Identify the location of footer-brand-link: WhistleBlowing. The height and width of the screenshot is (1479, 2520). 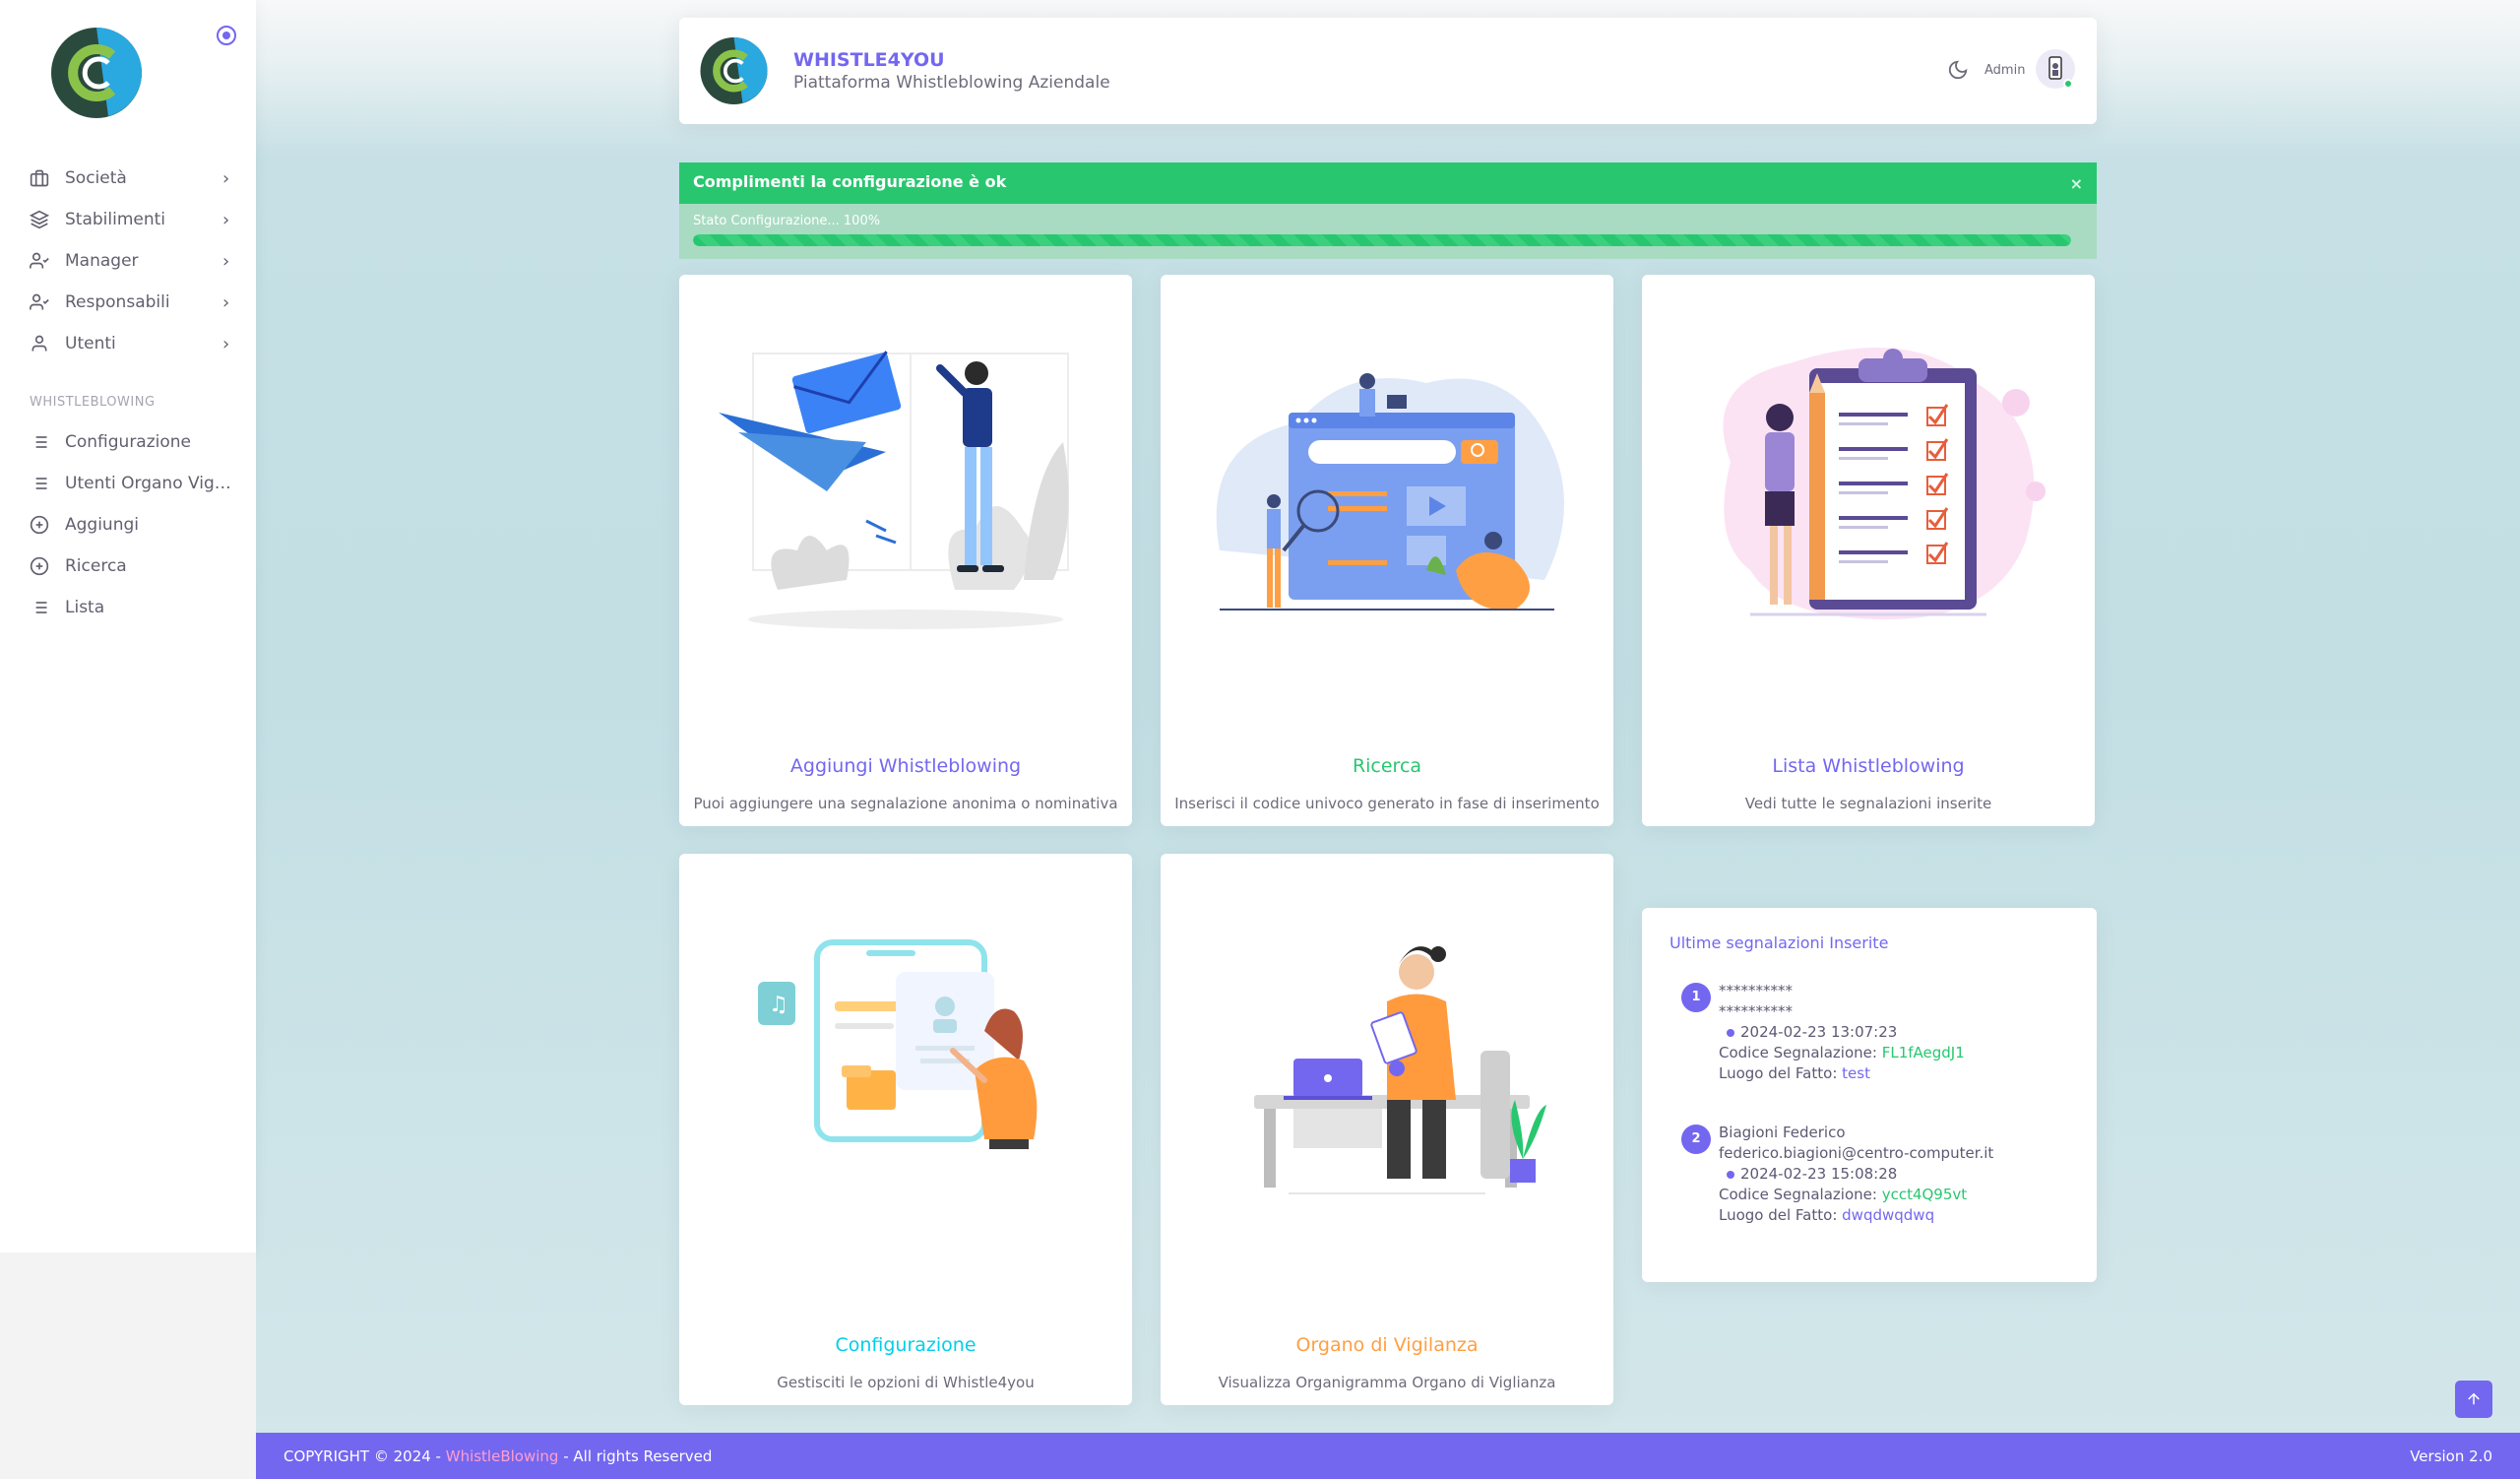
(502, 1456).